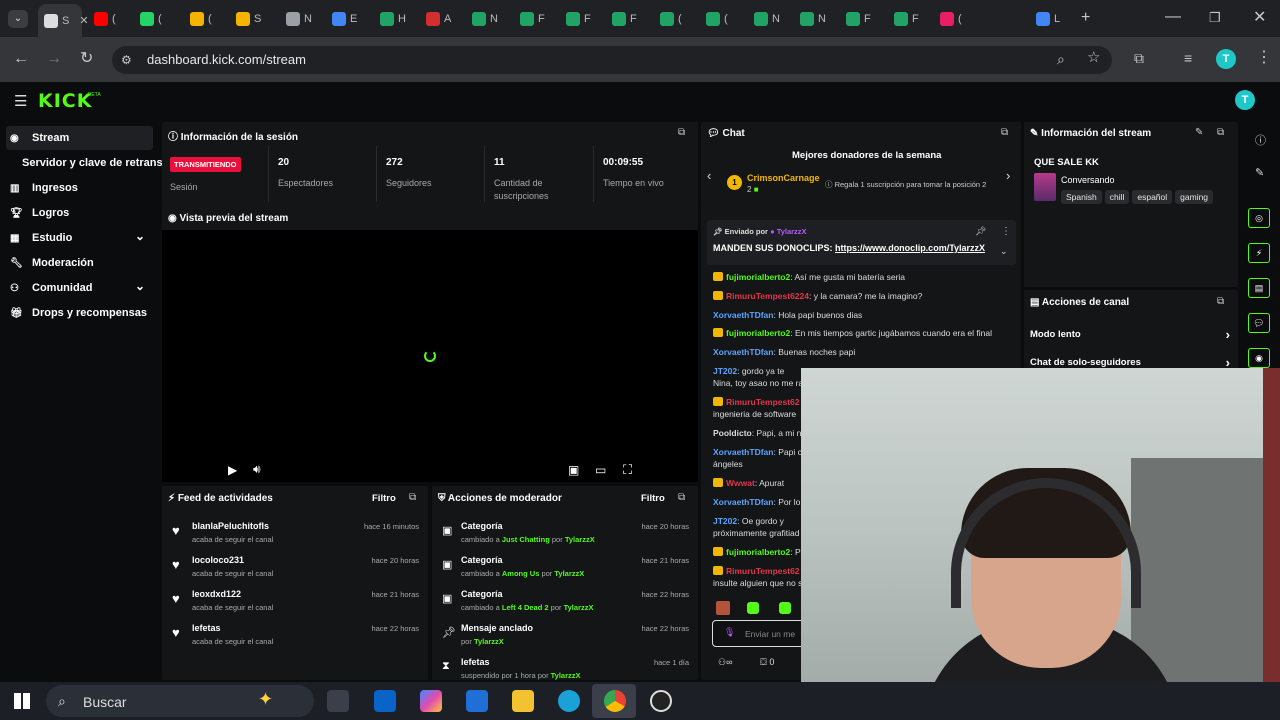  What do you see at coordinates (257, 469) in the screenshot?
I see `volume-icon: 🔊︎` at bounding box center [257, 469].